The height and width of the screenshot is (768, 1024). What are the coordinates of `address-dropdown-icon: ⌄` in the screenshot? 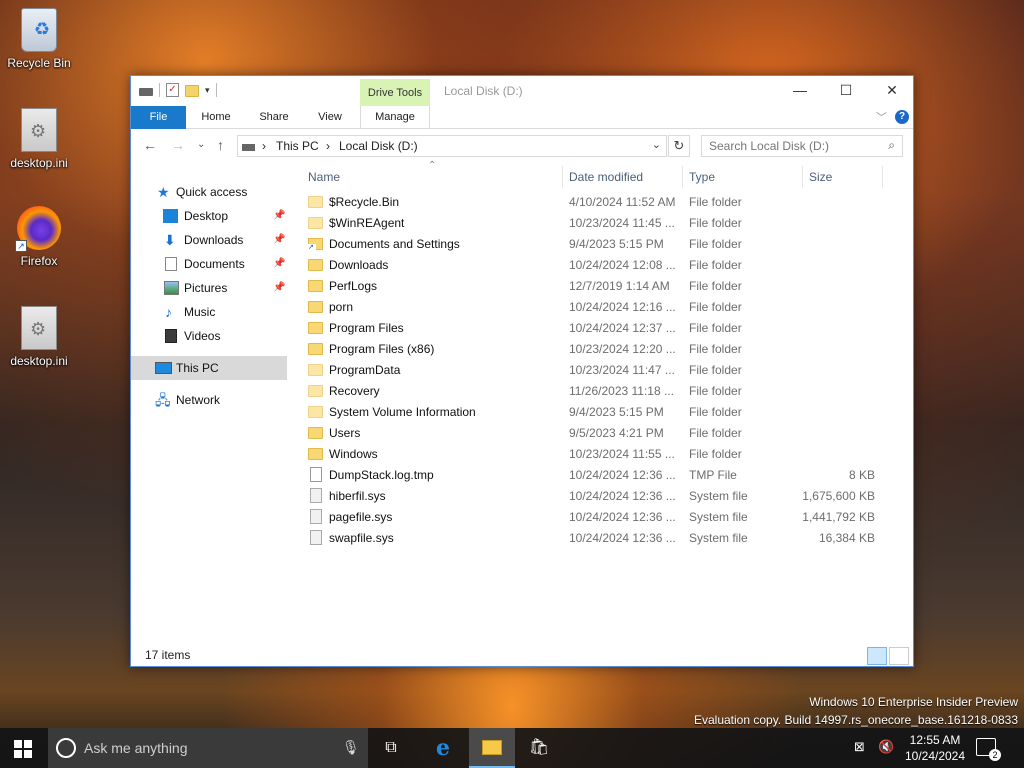 It's located at (656, 144).